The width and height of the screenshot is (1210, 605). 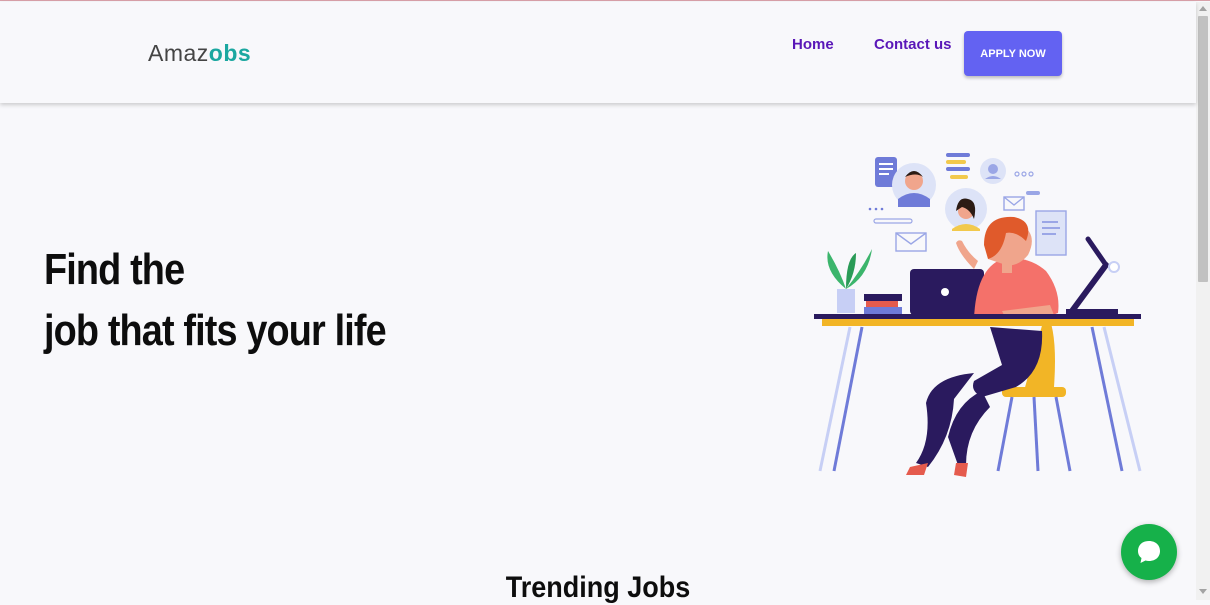 I want to click on scroll-down-arrow-icon, so click(x=1203, y=591).